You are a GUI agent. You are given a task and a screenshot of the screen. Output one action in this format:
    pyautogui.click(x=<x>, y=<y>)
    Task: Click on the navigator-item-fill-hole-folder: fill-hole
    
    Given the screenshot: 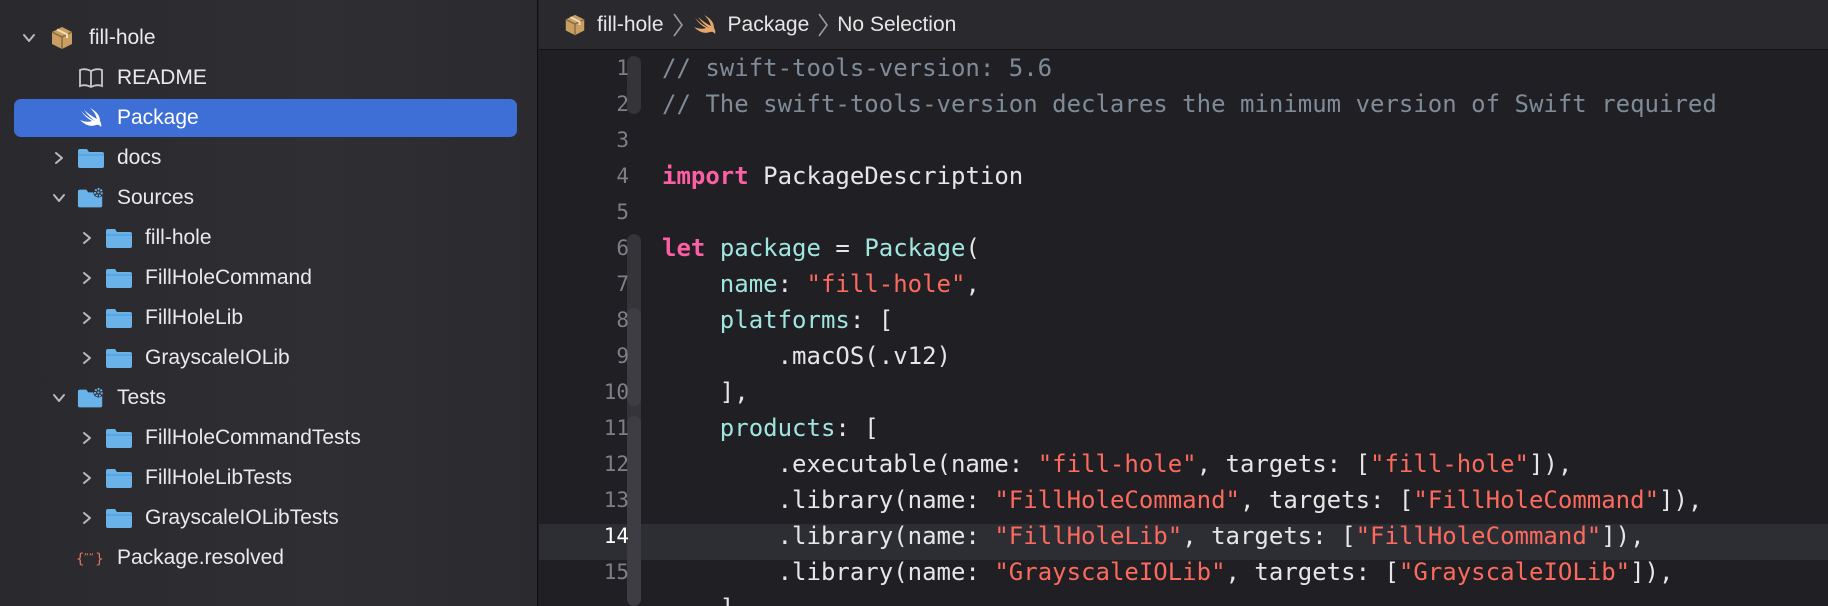 What is the action you would take?
    pyautogui.click(x=265, y=238)
    